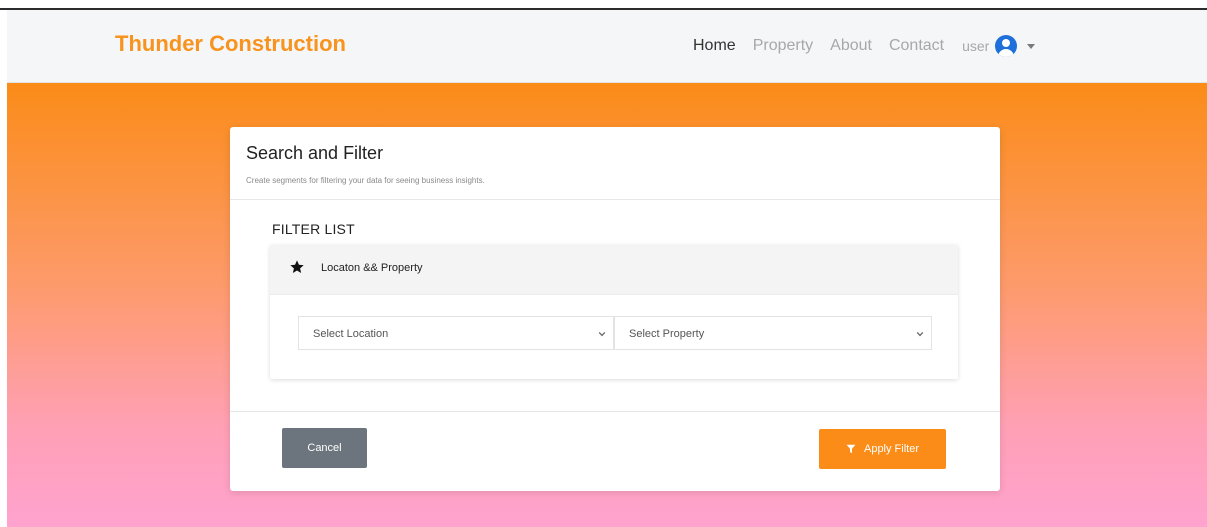 This screenshot has height=527, width=1207. I want to click on user-circle-icon, so click(1006, 46).